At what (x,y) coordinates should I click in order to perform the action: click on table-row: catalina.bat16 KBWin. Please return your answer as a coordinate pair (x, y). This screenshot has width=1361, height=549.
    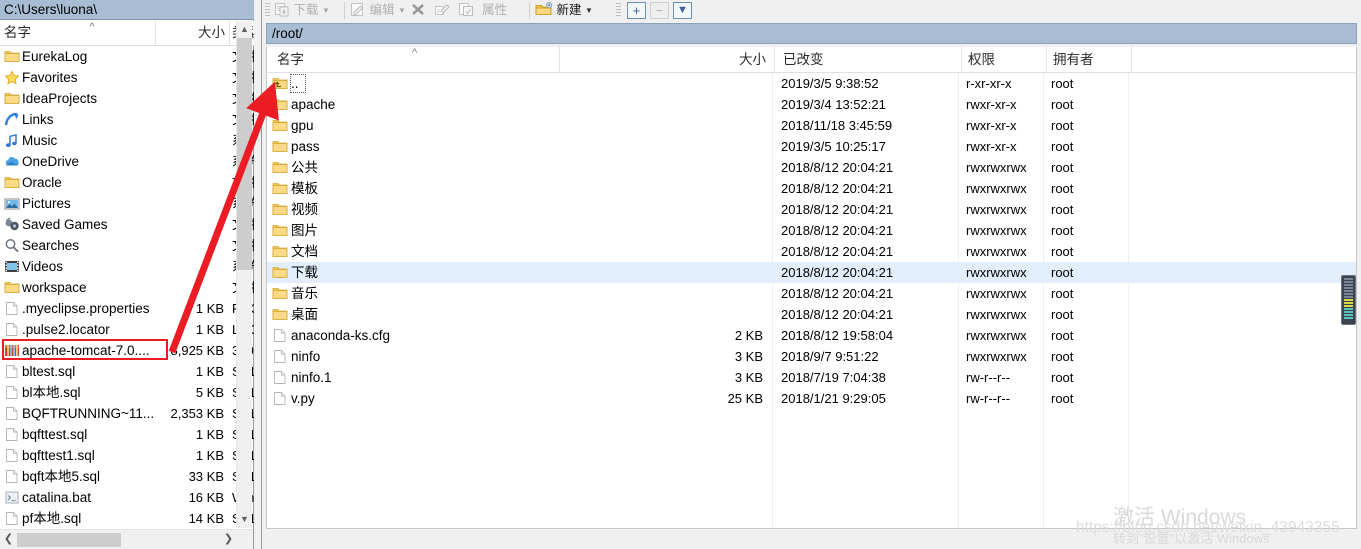
    Looking at the image, I should click on (127, 497).